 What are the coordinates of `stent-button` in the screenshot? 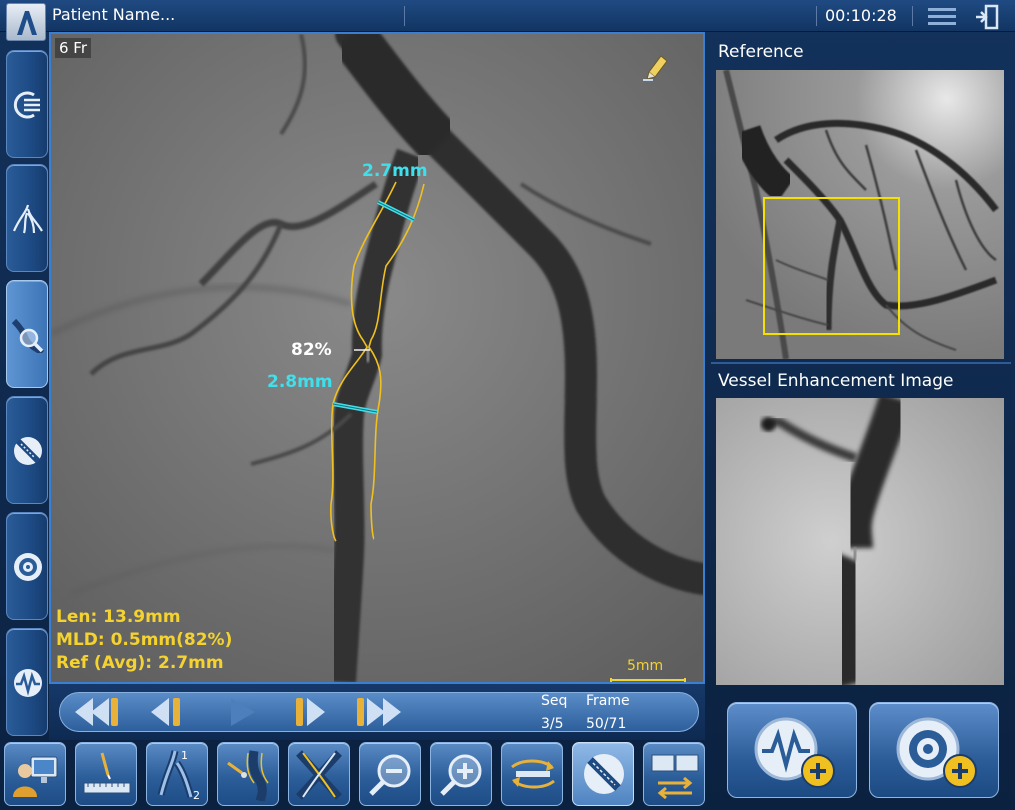 It's located at (27, 450).